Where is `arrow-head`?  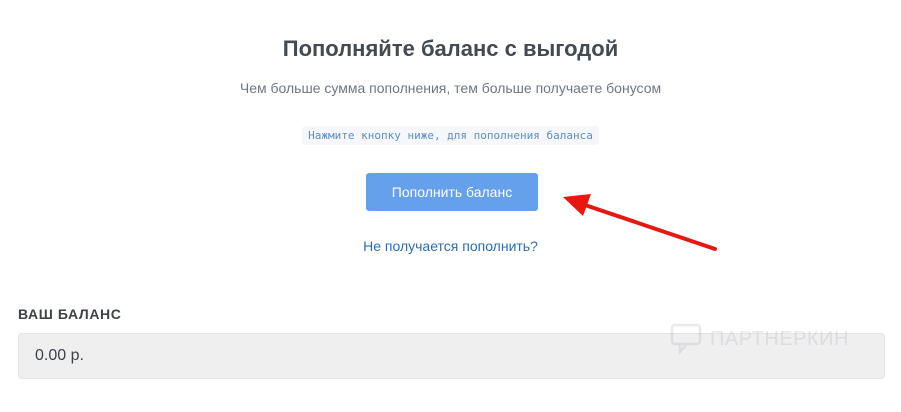 arrow-head is located at coordinates (577, 205).